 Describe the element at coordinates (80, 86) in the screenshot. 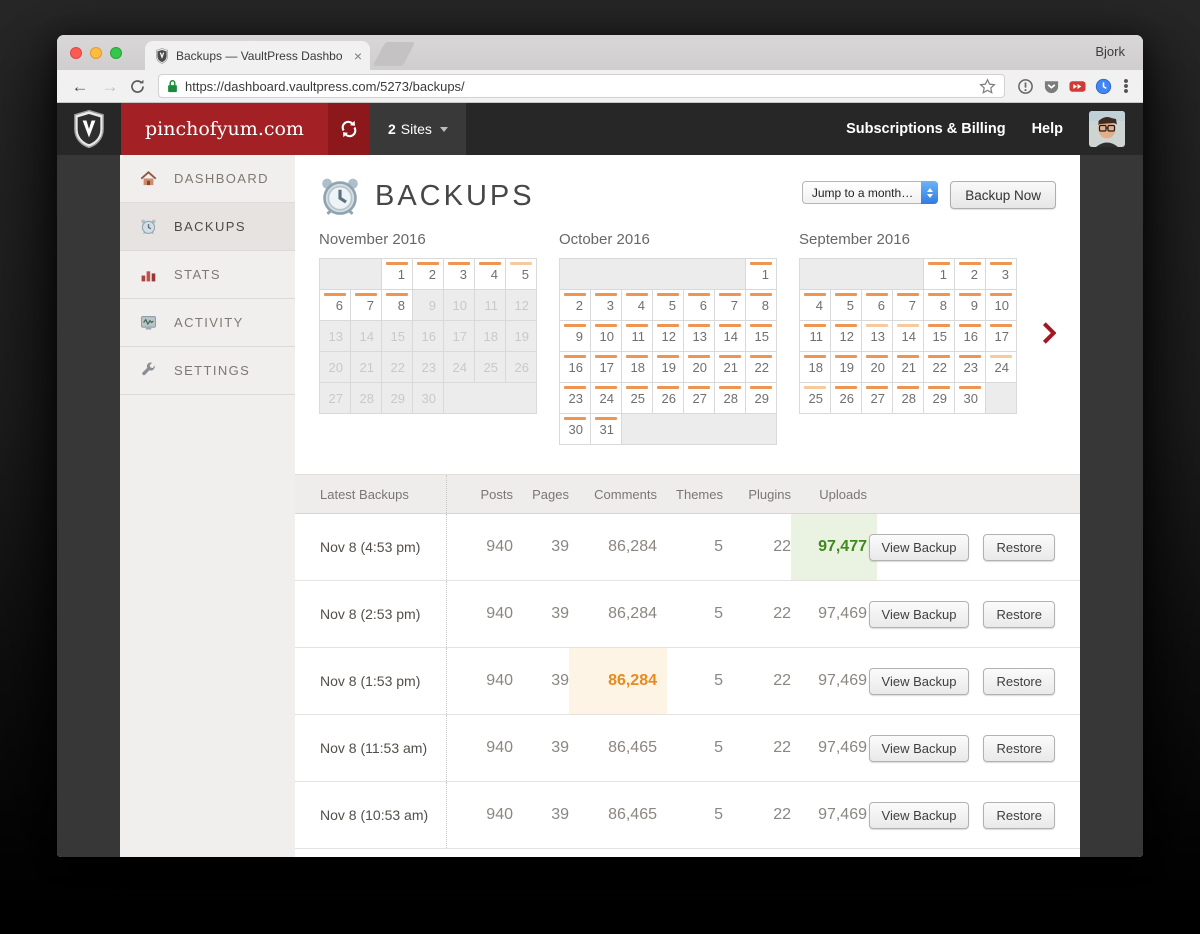

I see `back-icon: ←` at that location.